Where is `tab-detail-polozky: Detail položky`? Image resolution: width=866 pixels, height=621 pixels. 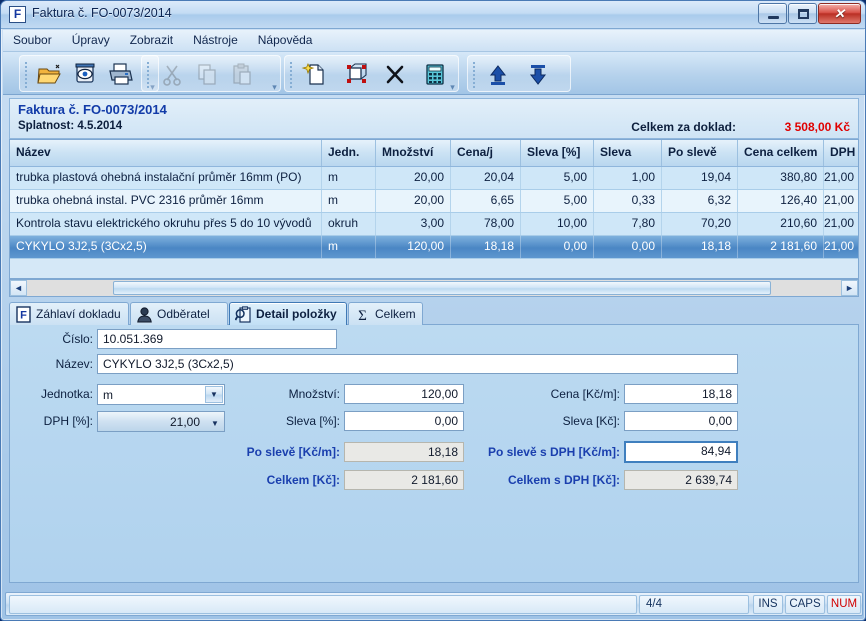 tab-detail-polozky: Detail položky is located at coordinates (288, 313).